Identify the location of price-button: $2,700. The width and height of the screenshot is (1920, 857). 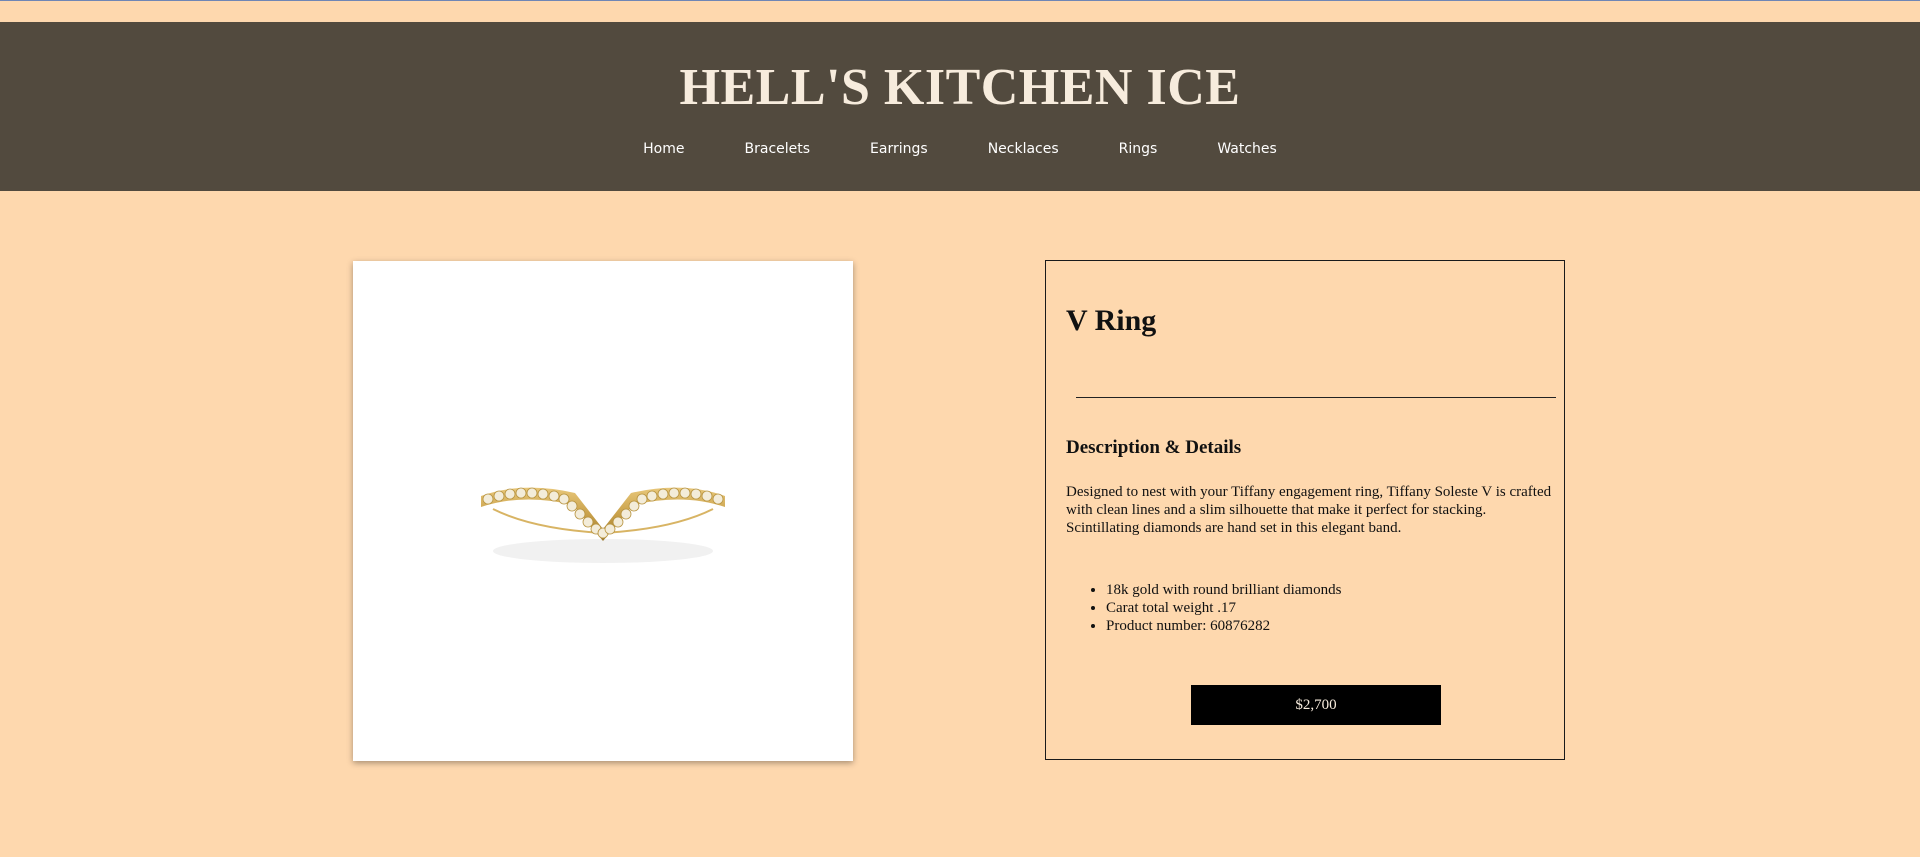
(1316, 705).